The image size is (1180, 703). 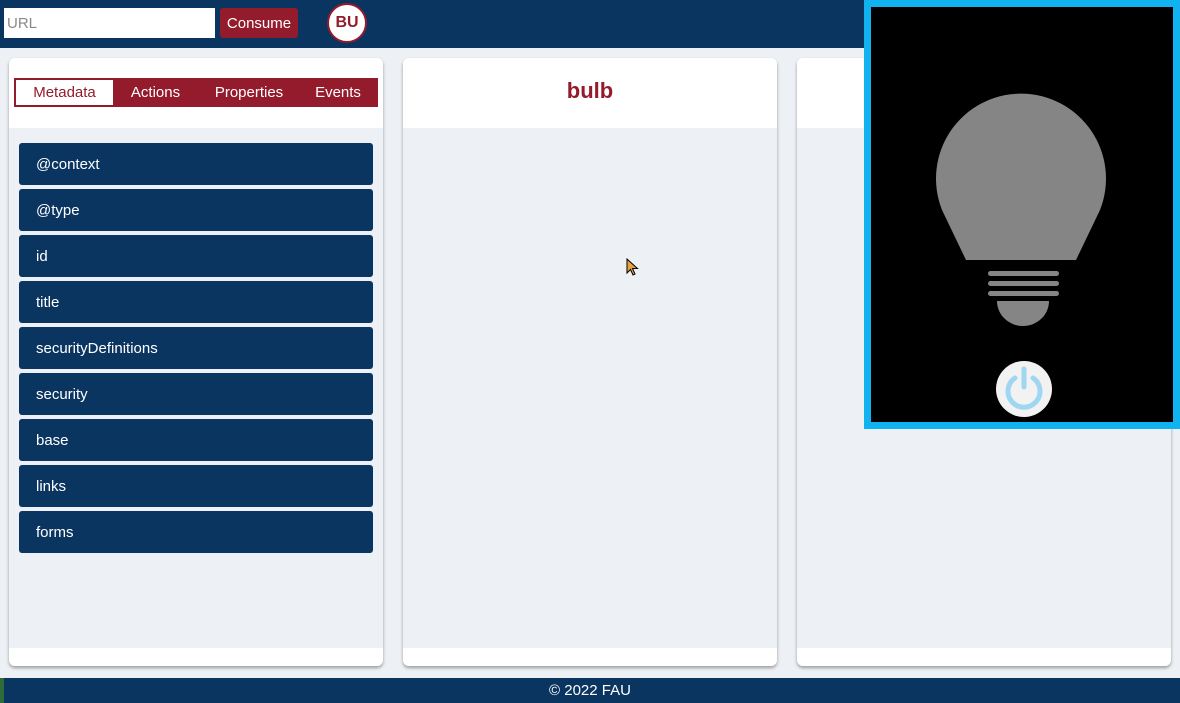 I want to click on footer-accent, so click(x=2, y=690).